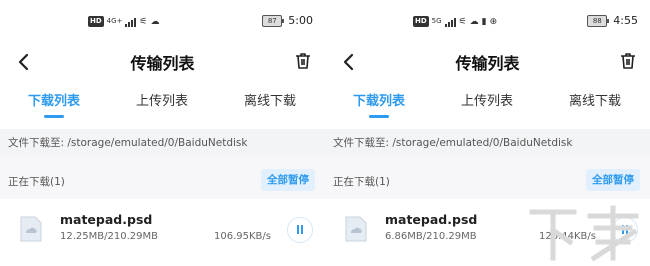 This screenshot has width=650, height=266. I want to click on status-icons: HD 4G+ ⚟ ☁, so click(124, 21).